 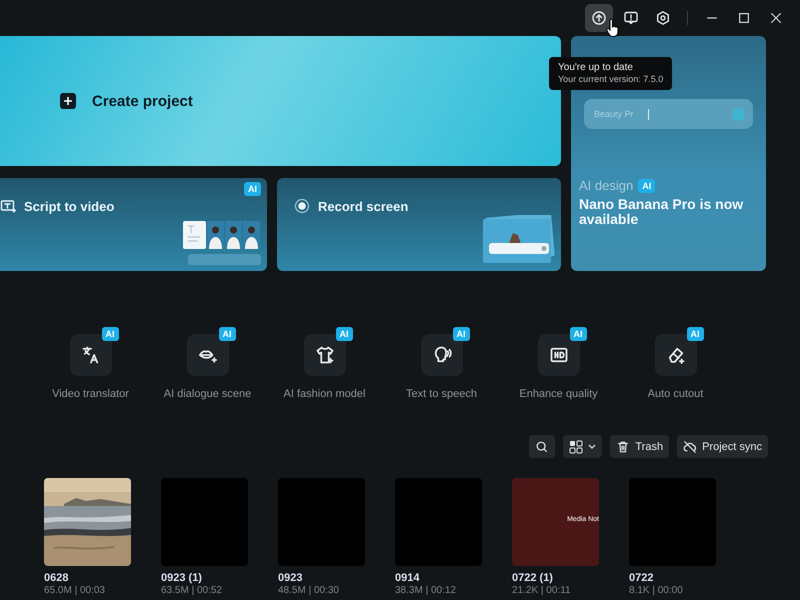 I want to click on cloud-off-icon, so click(x=690, y=447).